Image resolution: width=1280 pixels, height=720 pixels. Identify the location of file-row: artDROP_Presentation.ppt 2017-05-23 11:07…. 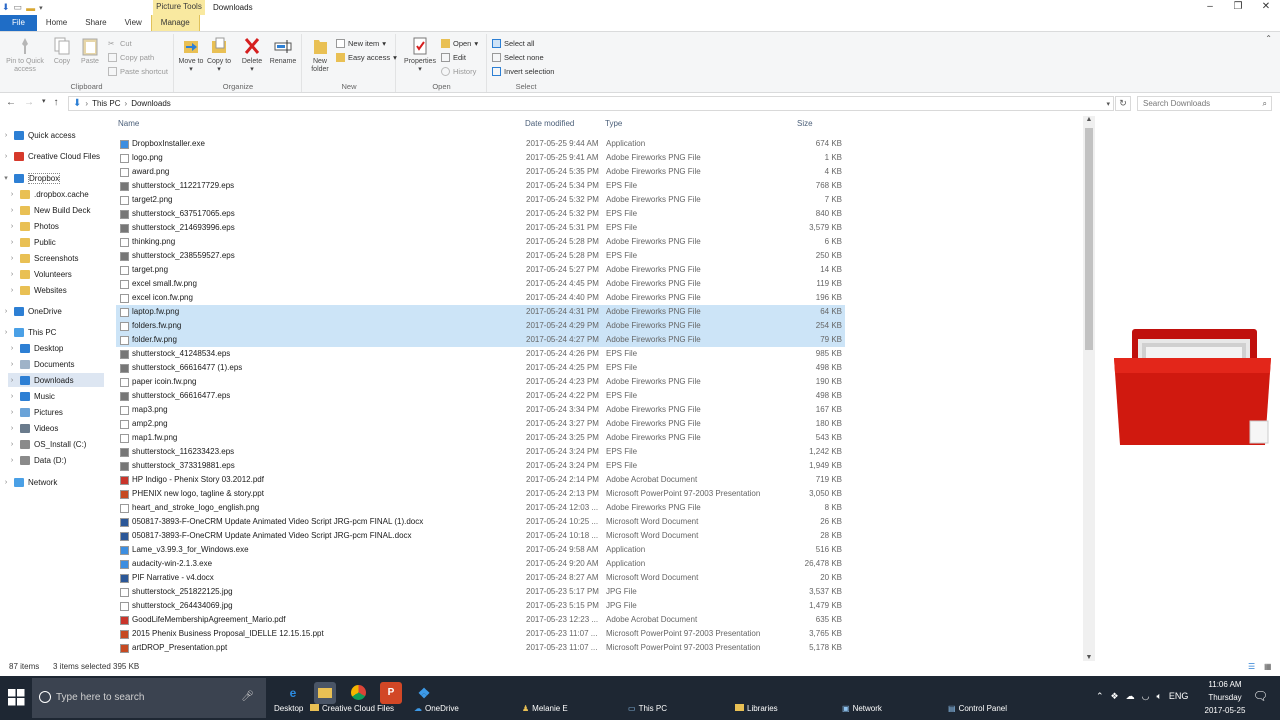
(480, 648).